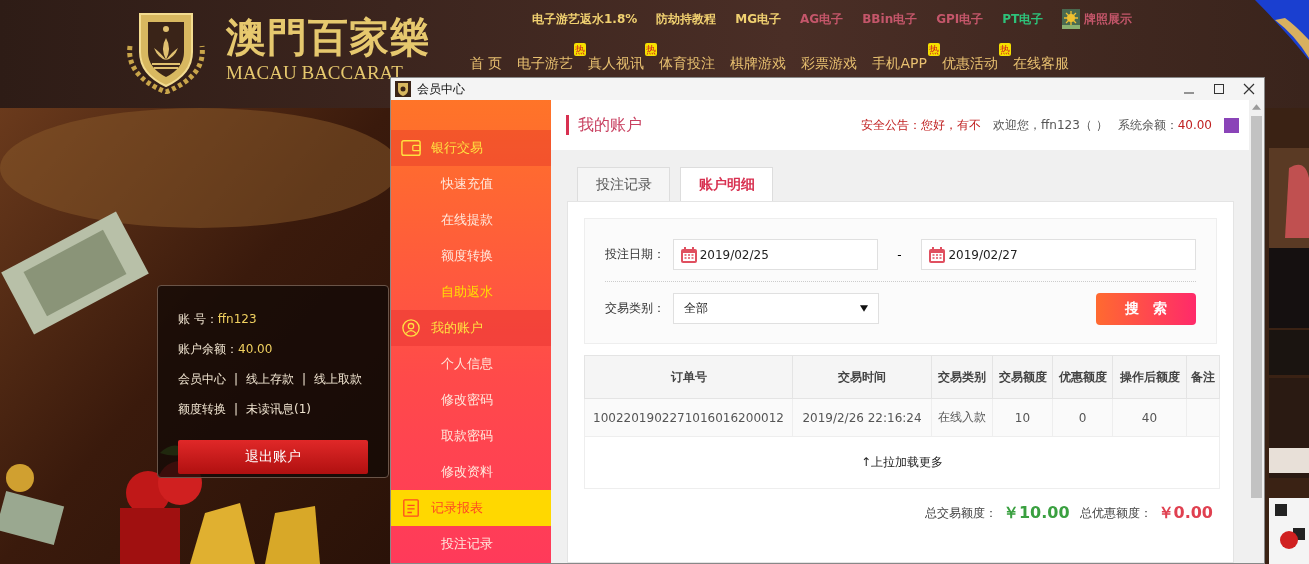 The width and height of the screenshot is (1309, 564). I want to click on nav-link: 棋牌游戏, so click(758, 63).